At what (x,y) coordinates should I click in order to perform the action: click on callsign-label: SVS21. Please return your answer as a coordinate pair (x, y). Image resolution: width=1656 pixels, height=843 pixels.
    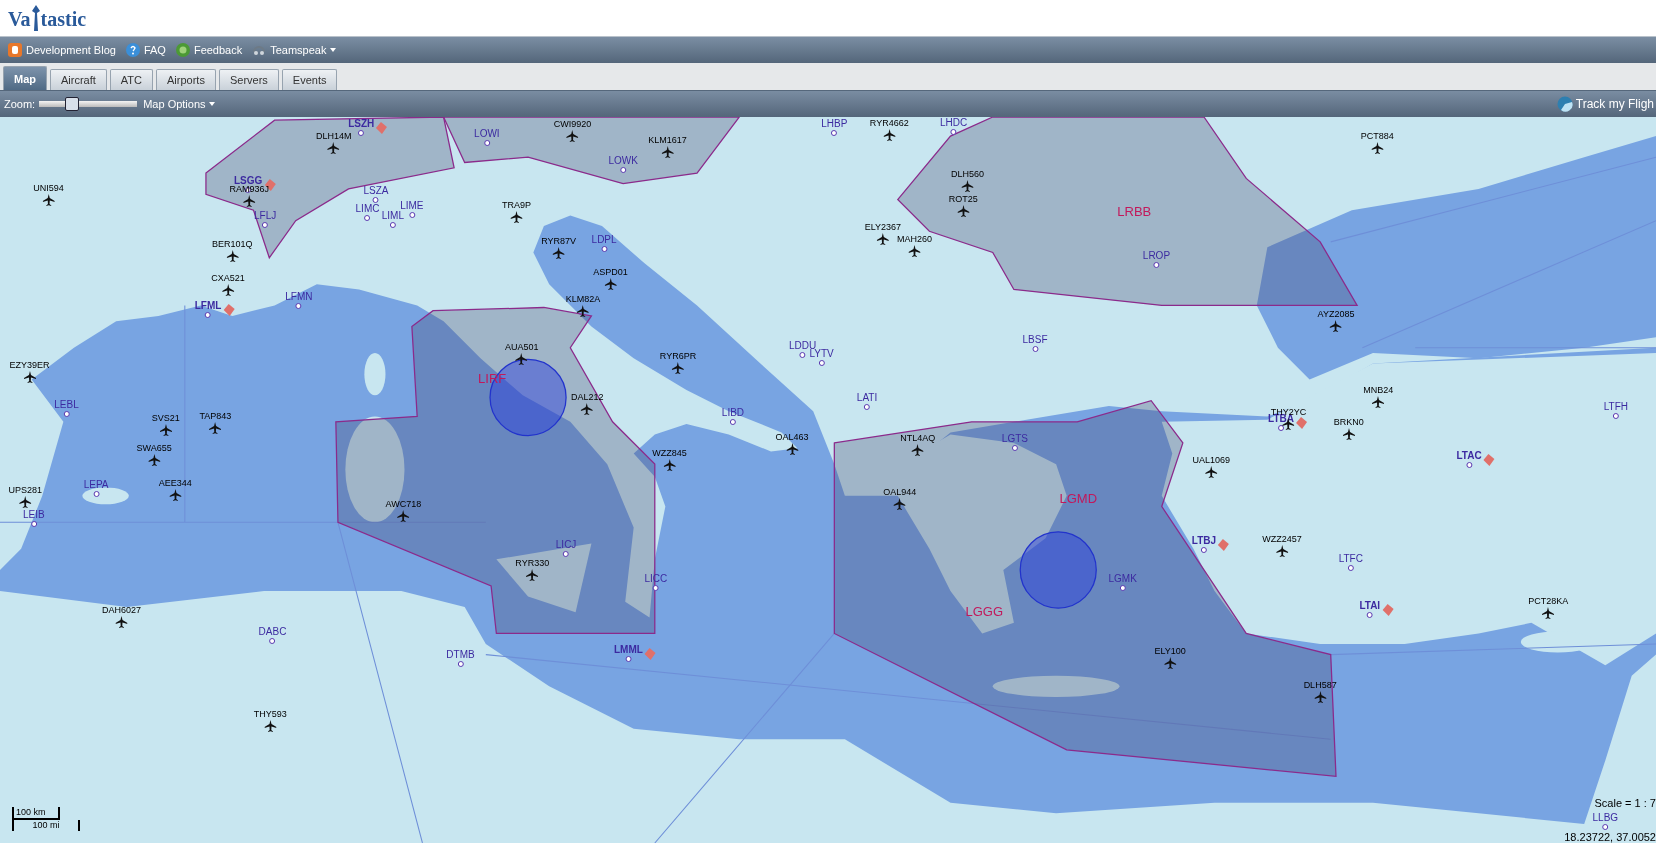
    Looking at the image, I should click on (165, 418).